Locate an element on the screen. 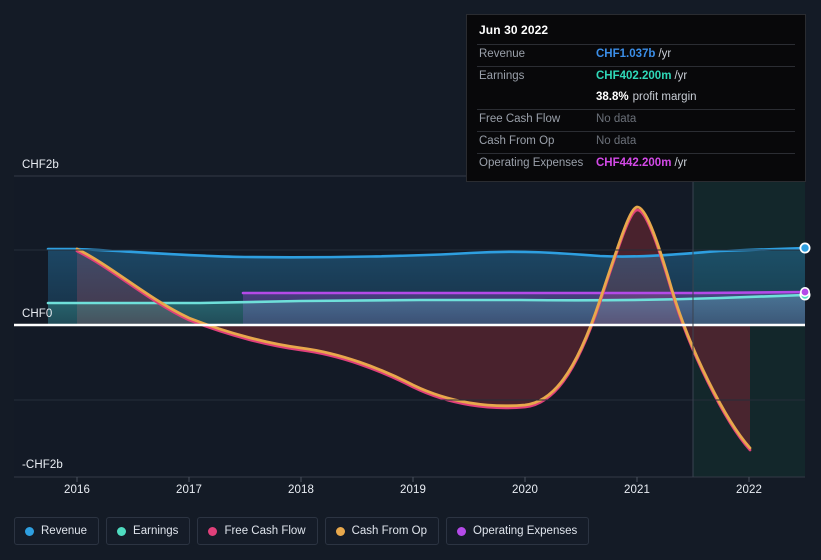  tooltip-label-free-cash-flow: Free Cash Flow is located at coordinates (520, 119).